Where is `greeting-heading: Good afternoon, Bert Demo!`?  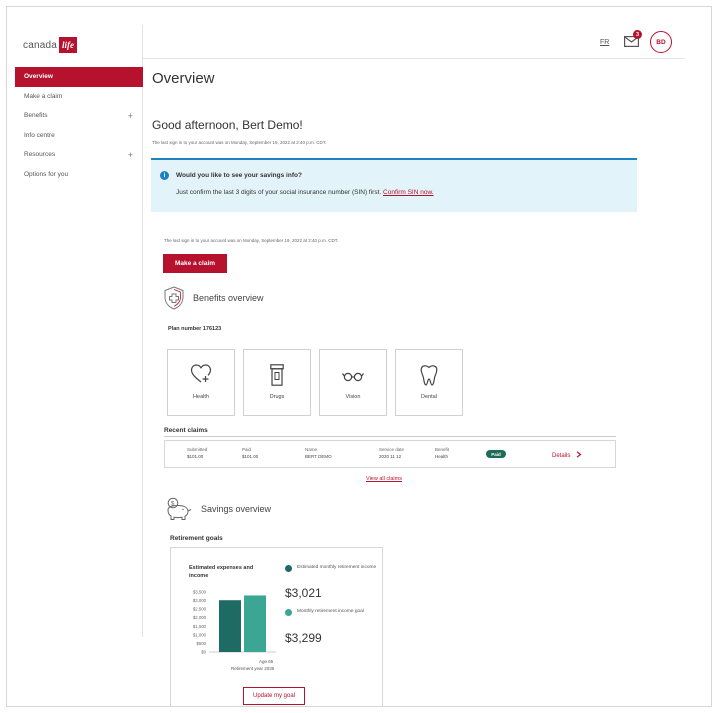
greeting-heading: Good afternoon, Bert Demo! is located at coordinates (227, 125).